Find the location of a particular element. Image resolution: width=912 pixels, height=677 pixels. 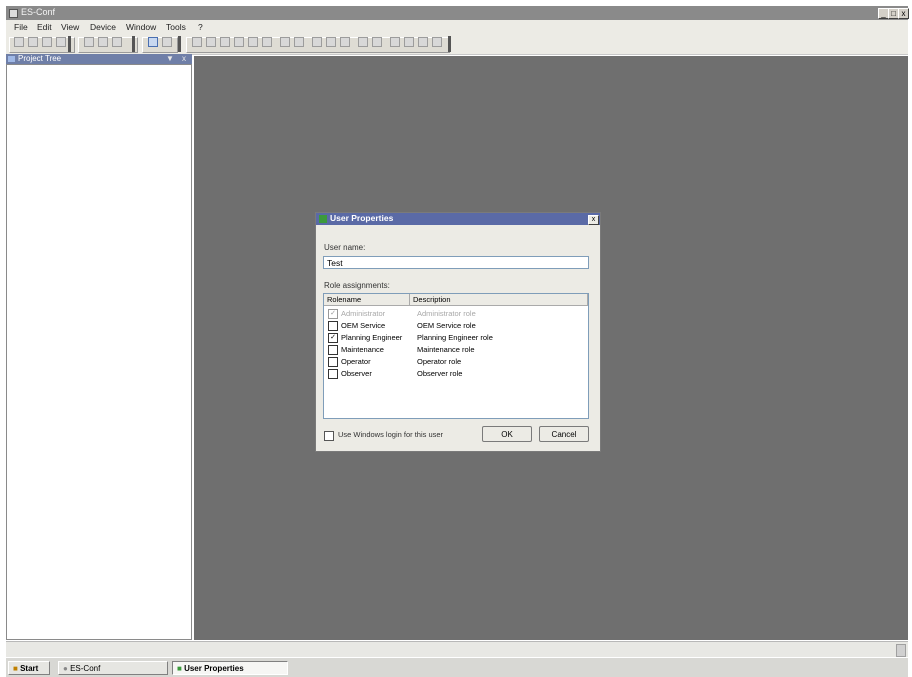

task-label: User Properties is located at coordinates (214, 668).